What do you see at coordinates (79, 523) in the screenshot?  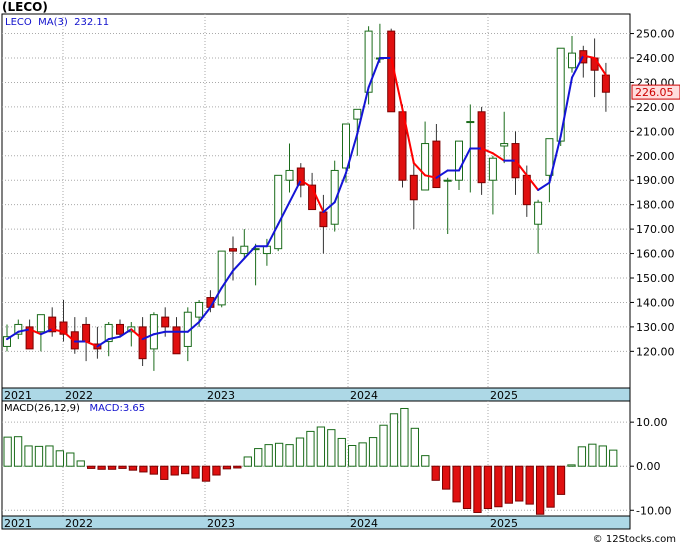 I see `macd-x-label: 2022` at bounding box center [79, 523].